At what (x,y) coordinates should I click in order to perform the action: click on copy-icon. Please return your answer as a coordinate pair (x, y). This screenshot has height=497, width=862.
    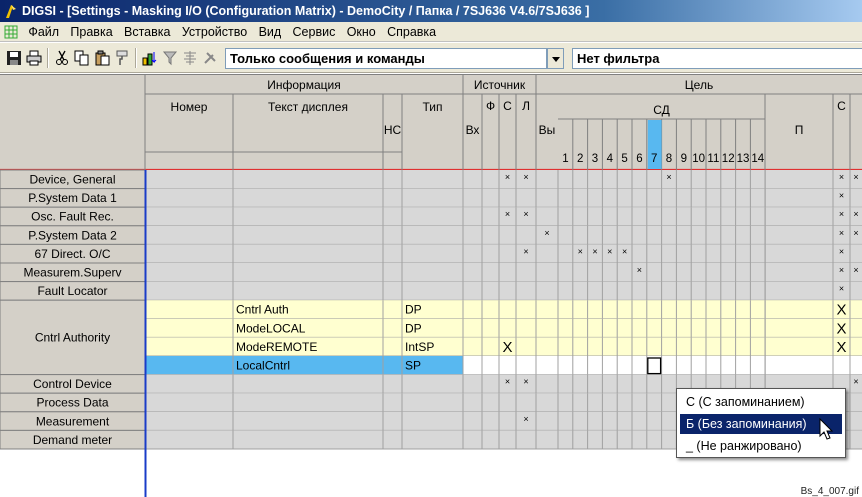
    Looking at the image, I should click on (82, 58).